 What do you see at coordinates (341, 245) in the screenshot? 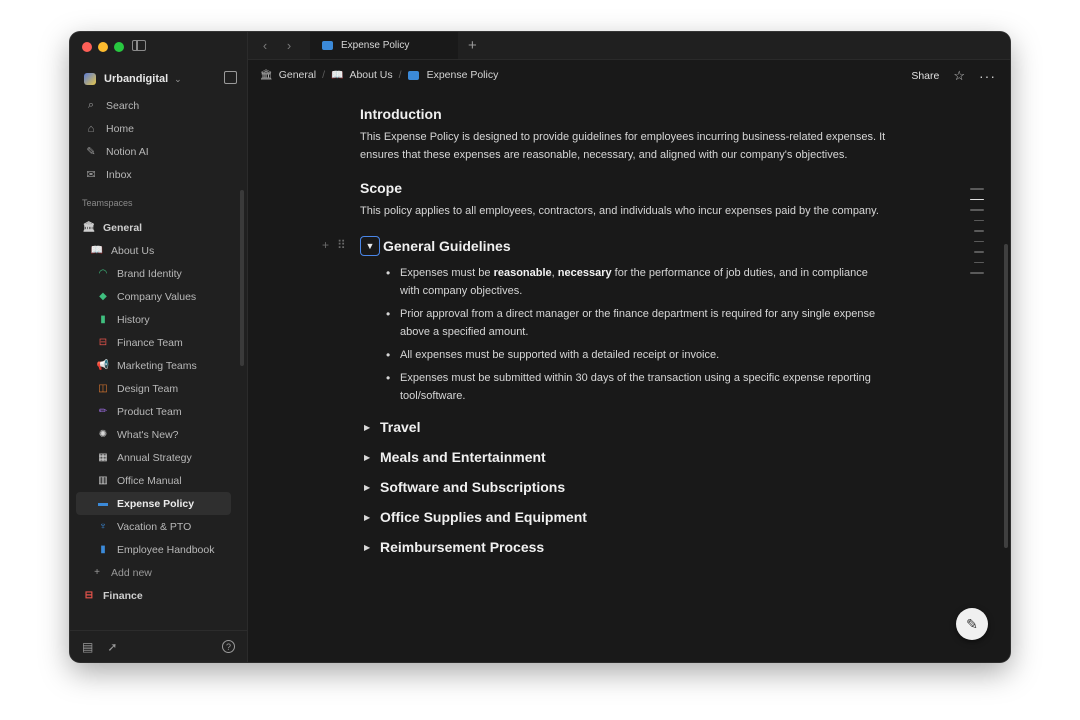
I see `drag-handle-icon: ⠿` at bounding box center [341, 245].